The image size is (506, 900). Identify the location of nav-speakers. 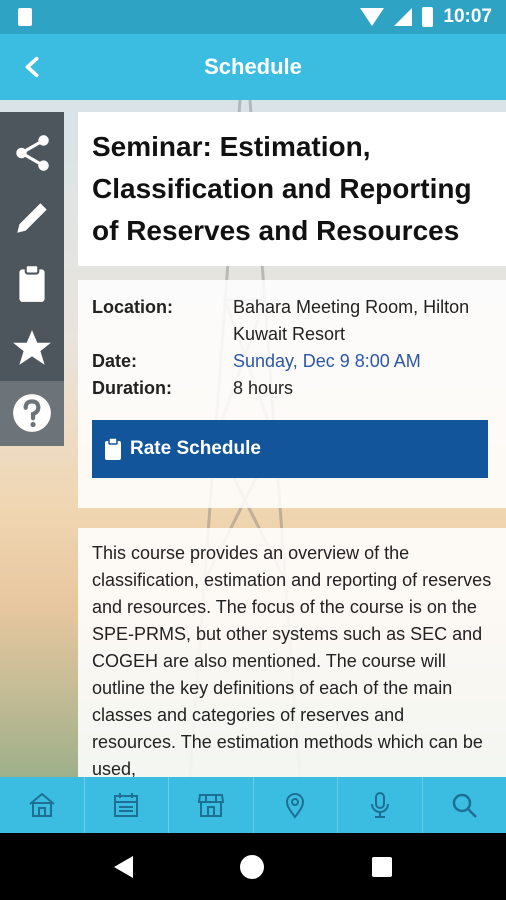
(380, 805).